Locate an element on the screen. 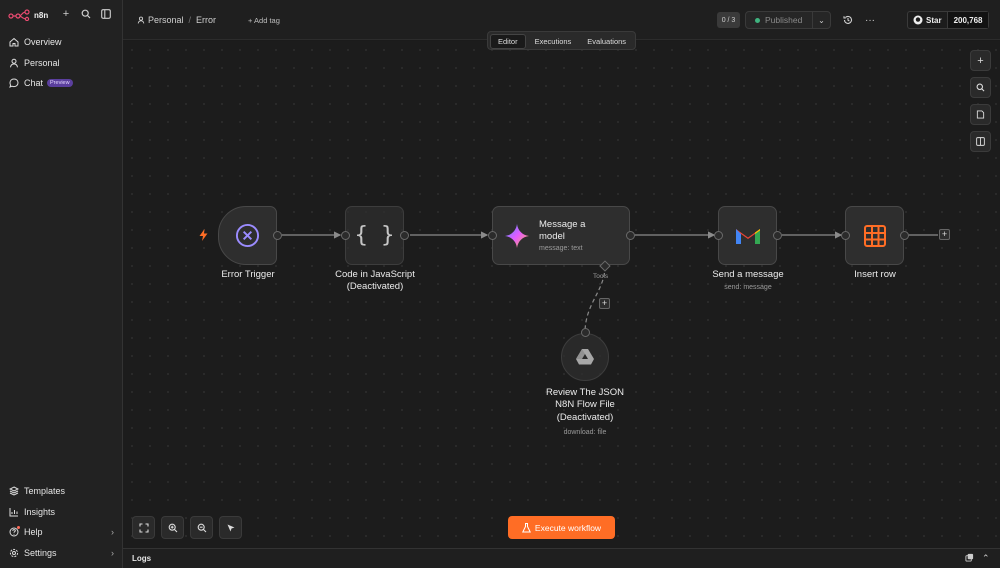  execute-workflow-button: Execute workflow is located at coordinates (561, 527).